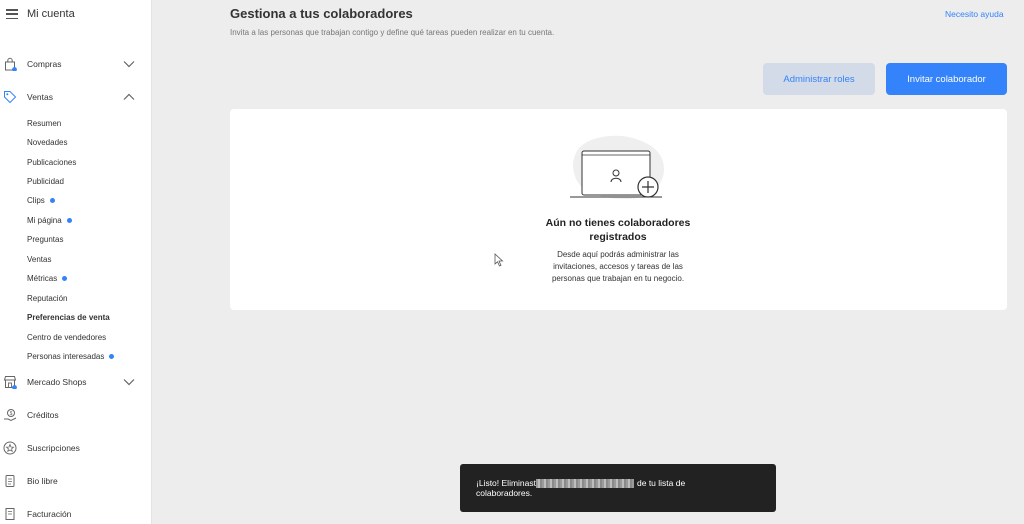 The width and height of the screenshot is (1024, 524). I want to click on sidebar-item-label: Bio libre, so click(42, 481).